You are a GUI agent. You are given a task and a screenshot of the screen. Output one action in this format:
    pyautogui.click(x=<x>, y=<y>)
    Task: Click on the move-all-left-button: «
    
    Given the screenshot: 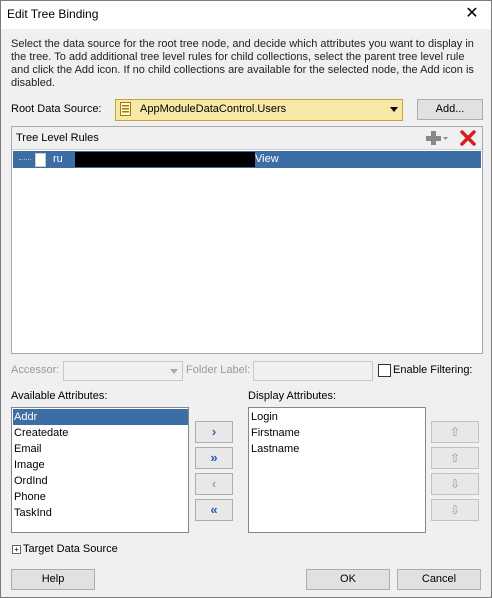 What is the action you would take?
    pyautogui.click(x=214, y=510)
    